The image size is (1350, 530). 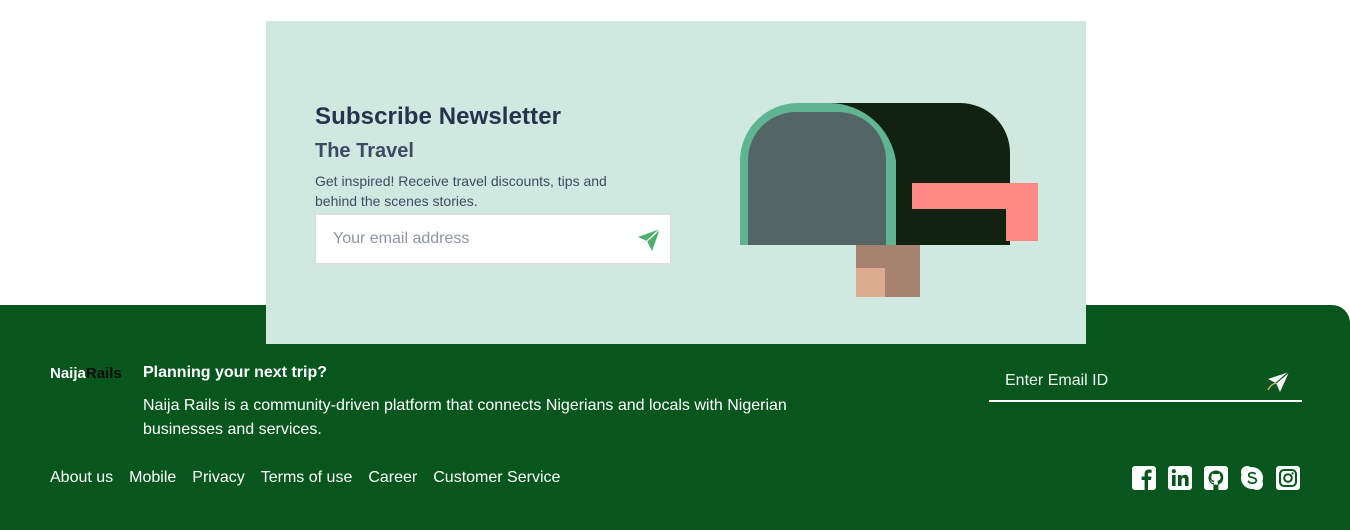 I want to click on brand-logo-rails: Rails, so click(x=103, y=373).